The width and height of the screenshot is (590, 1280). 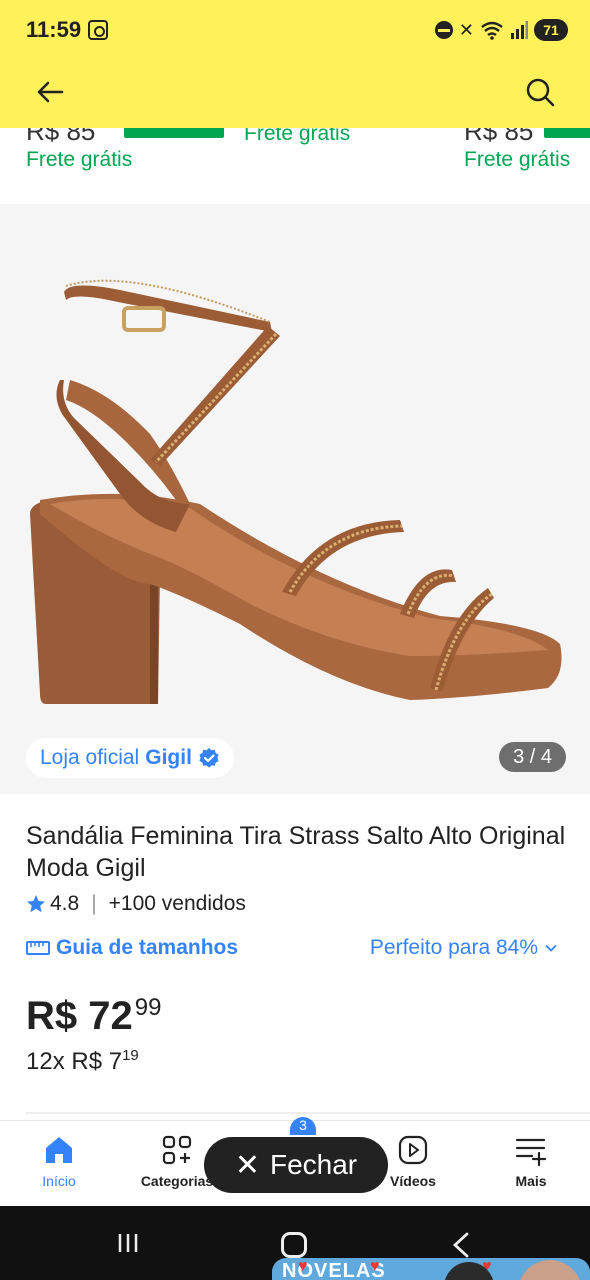 I want to click on installments: 12x R$ 719, so click(x=82, y=1061).